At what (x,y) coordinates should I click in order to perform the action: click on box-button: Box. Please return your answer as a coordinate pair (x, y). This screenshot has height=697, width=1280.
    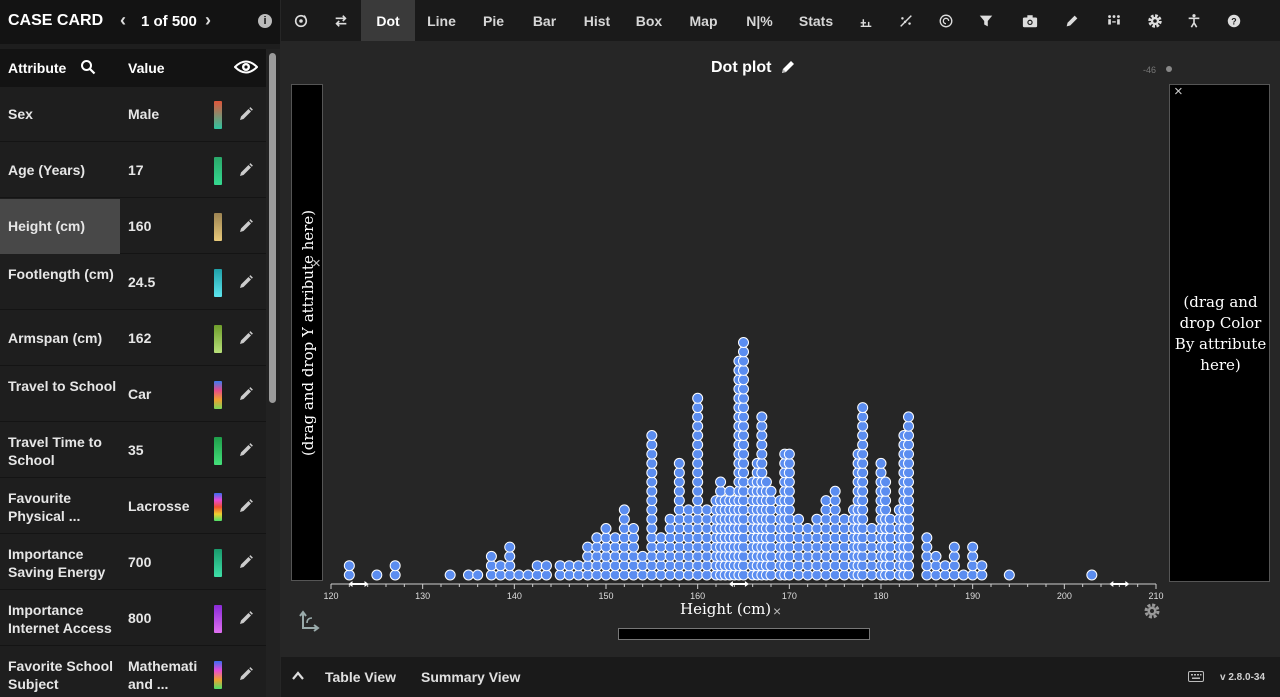
    Looking at the image, I should click on (649, 20).